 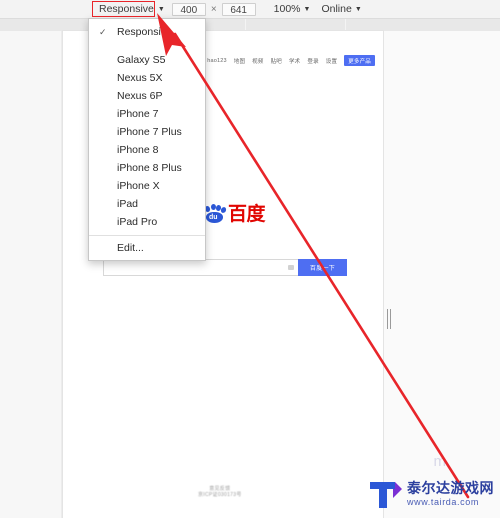 I want to click on footer-icp-text: 京ICP证030173号, so click(x=220, y=495).